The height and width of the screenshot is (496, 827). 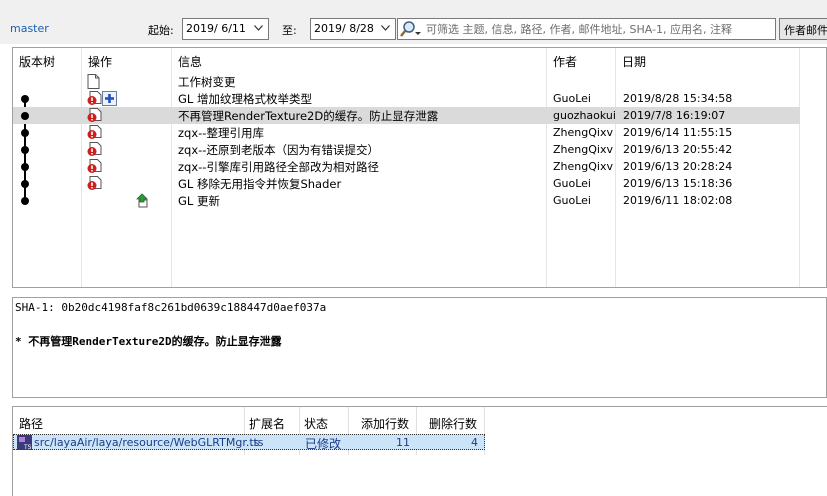 I want to click on column-header-message: 信息, so click(x=187, y=59).